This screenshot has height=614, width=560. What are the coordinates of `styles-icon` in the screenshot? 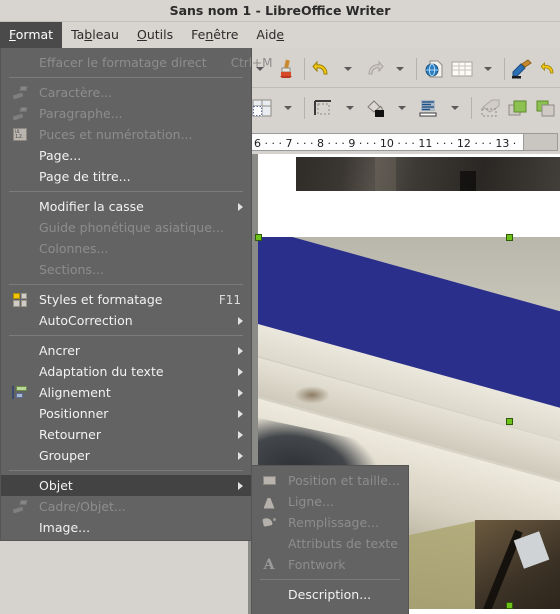 It's located at (20, 300).